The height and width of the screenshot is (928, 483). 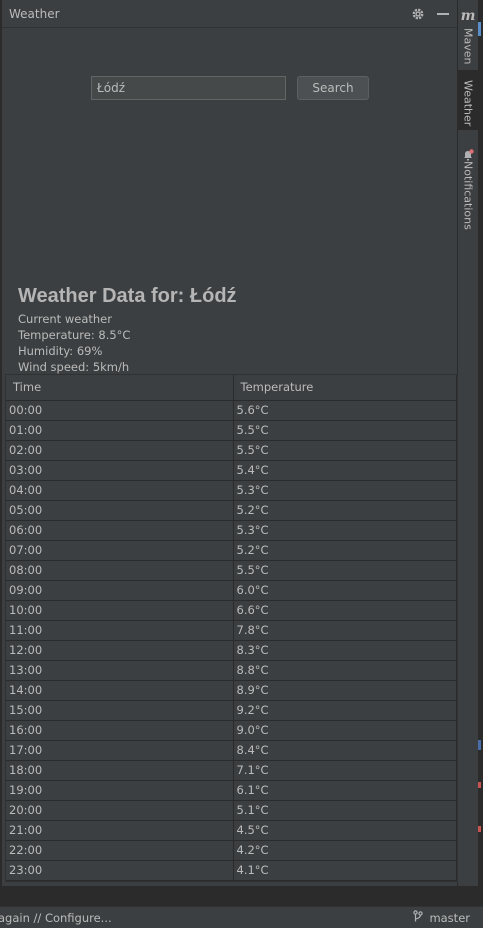 What do you see at coordinates (345, 790) in the screenshot?
I see `temperature-cell: 6.1°C` at bounding box center [345, 790].